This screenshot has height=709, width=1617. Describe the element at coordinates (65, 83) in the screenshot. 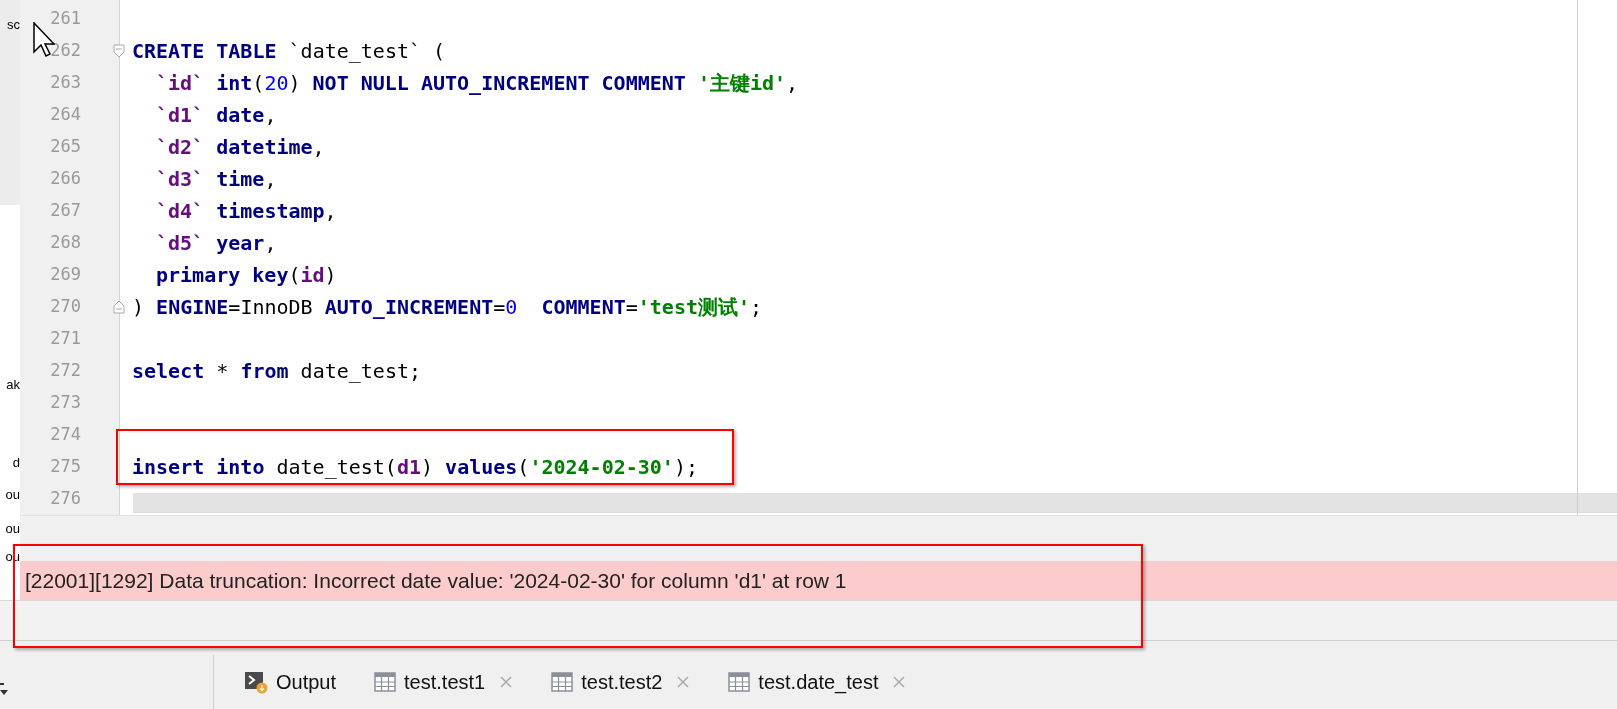

I see `line-number: 263` at that location.